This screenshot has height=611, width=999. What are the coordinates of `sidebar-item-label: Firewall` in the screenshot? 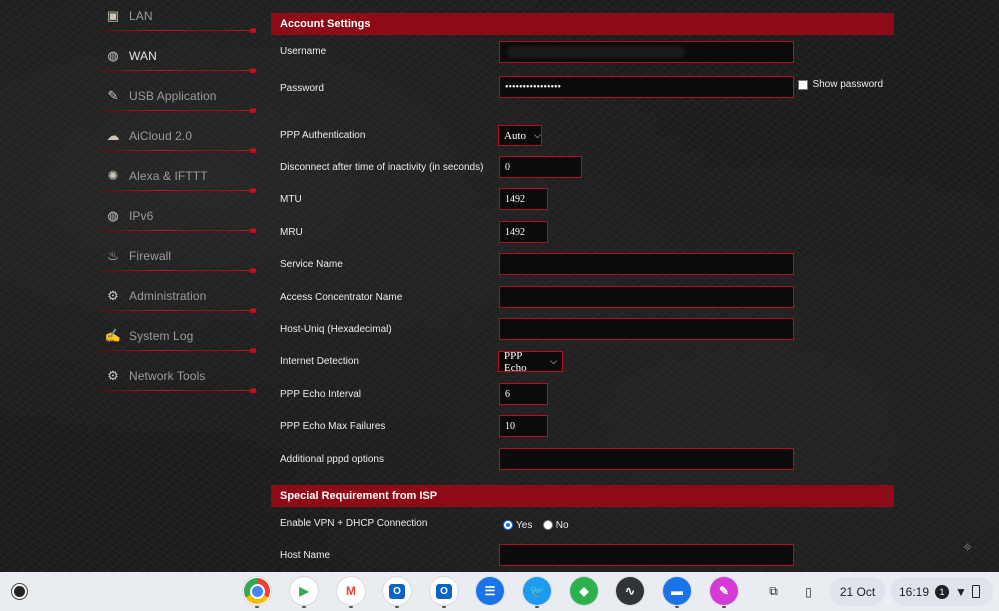 It's located at (150, 256).